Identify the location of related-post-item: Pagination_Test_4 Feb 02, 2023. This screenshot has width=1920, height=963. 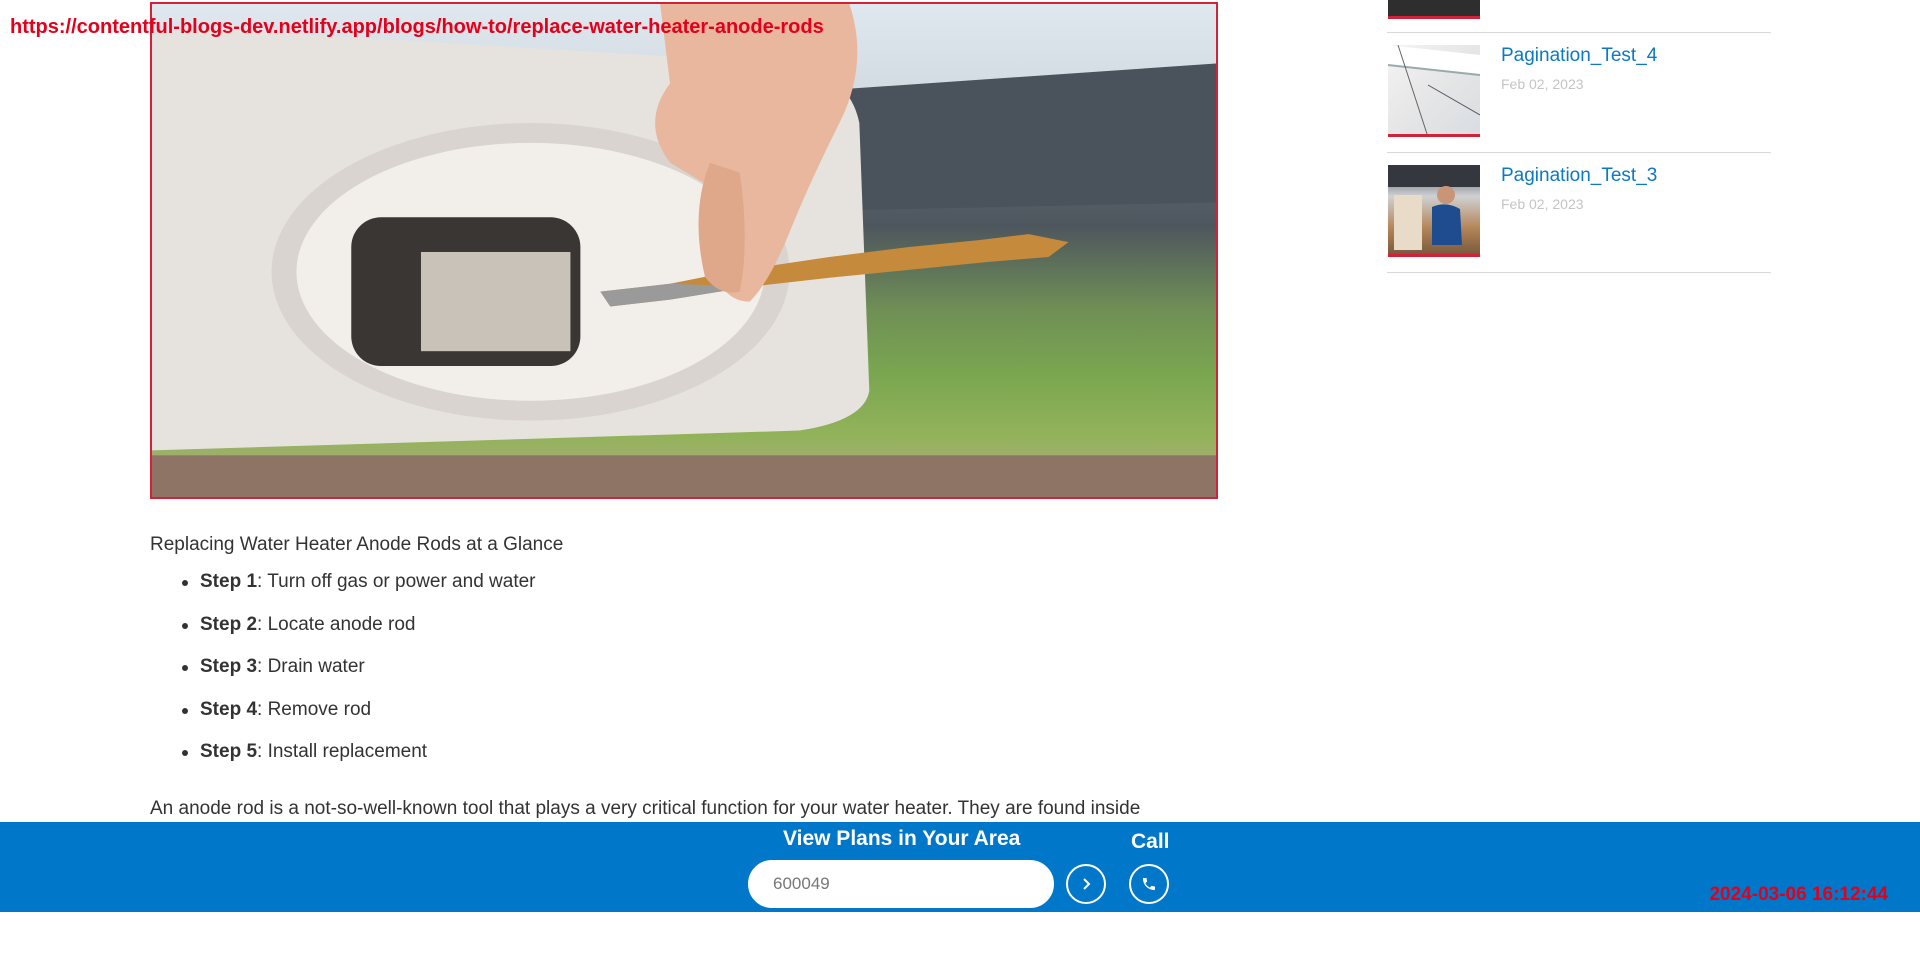
(1579, 93).